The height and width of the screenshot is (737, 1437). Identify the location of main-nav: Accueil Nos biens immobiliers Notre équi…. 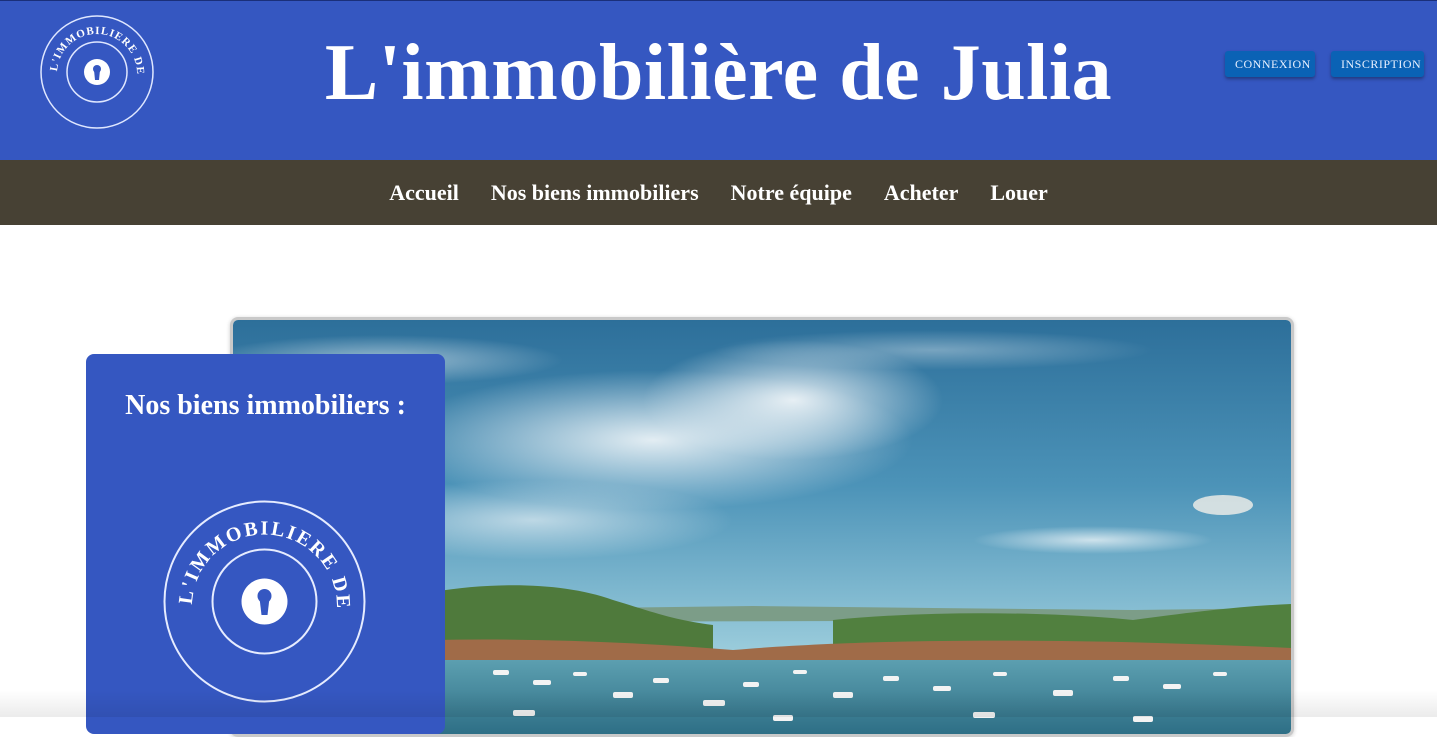
(718, 192).